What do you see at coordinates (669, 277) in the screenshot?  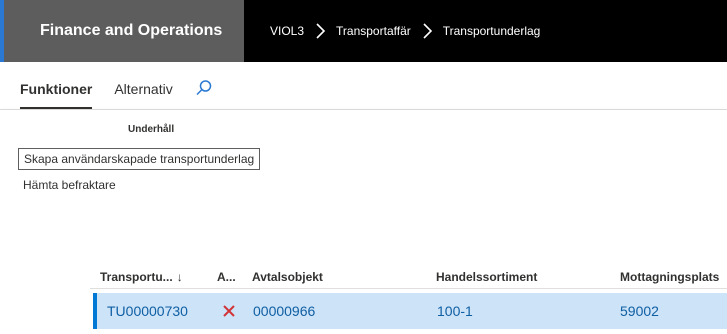 I see `column-header-mottagningsplats: Mottagningsplats` at bounding box center [669, 277].